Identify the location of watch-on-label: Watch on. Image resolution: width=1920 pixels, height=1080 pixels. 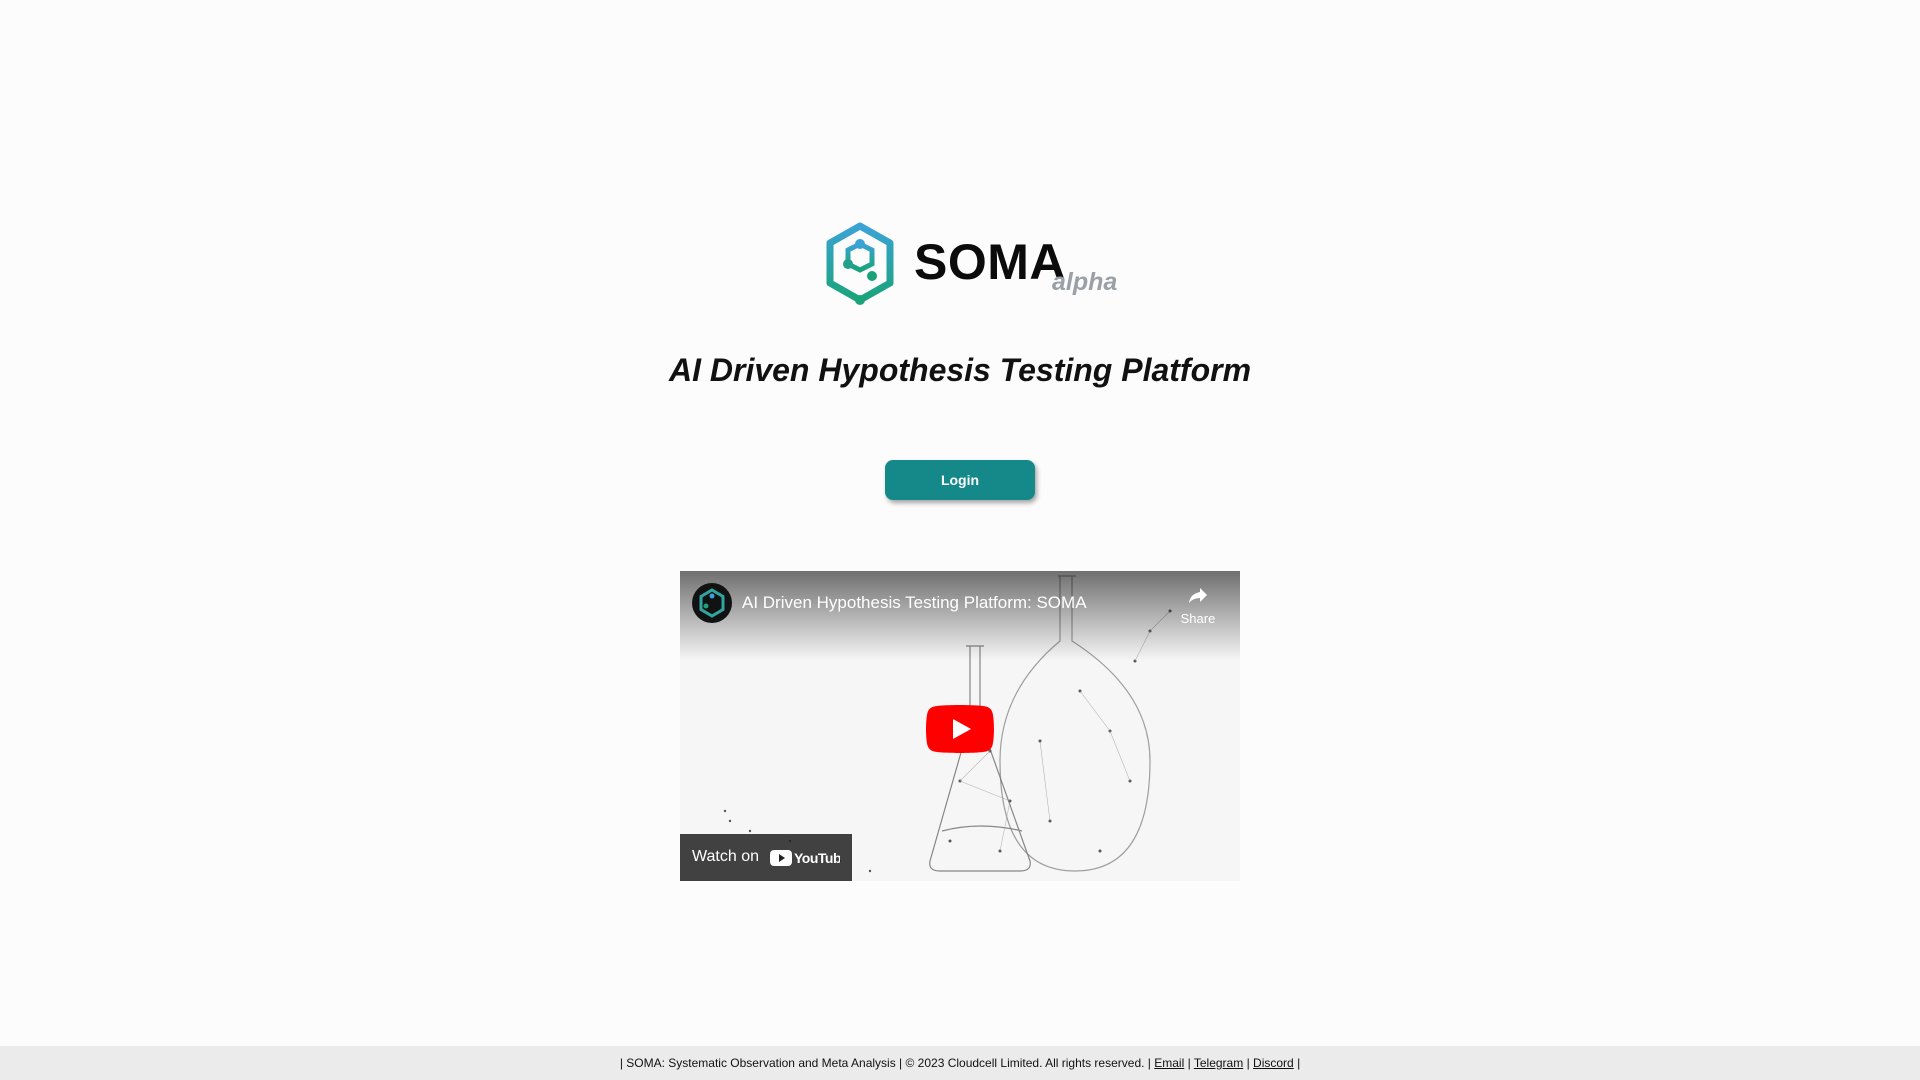
(725, 856).